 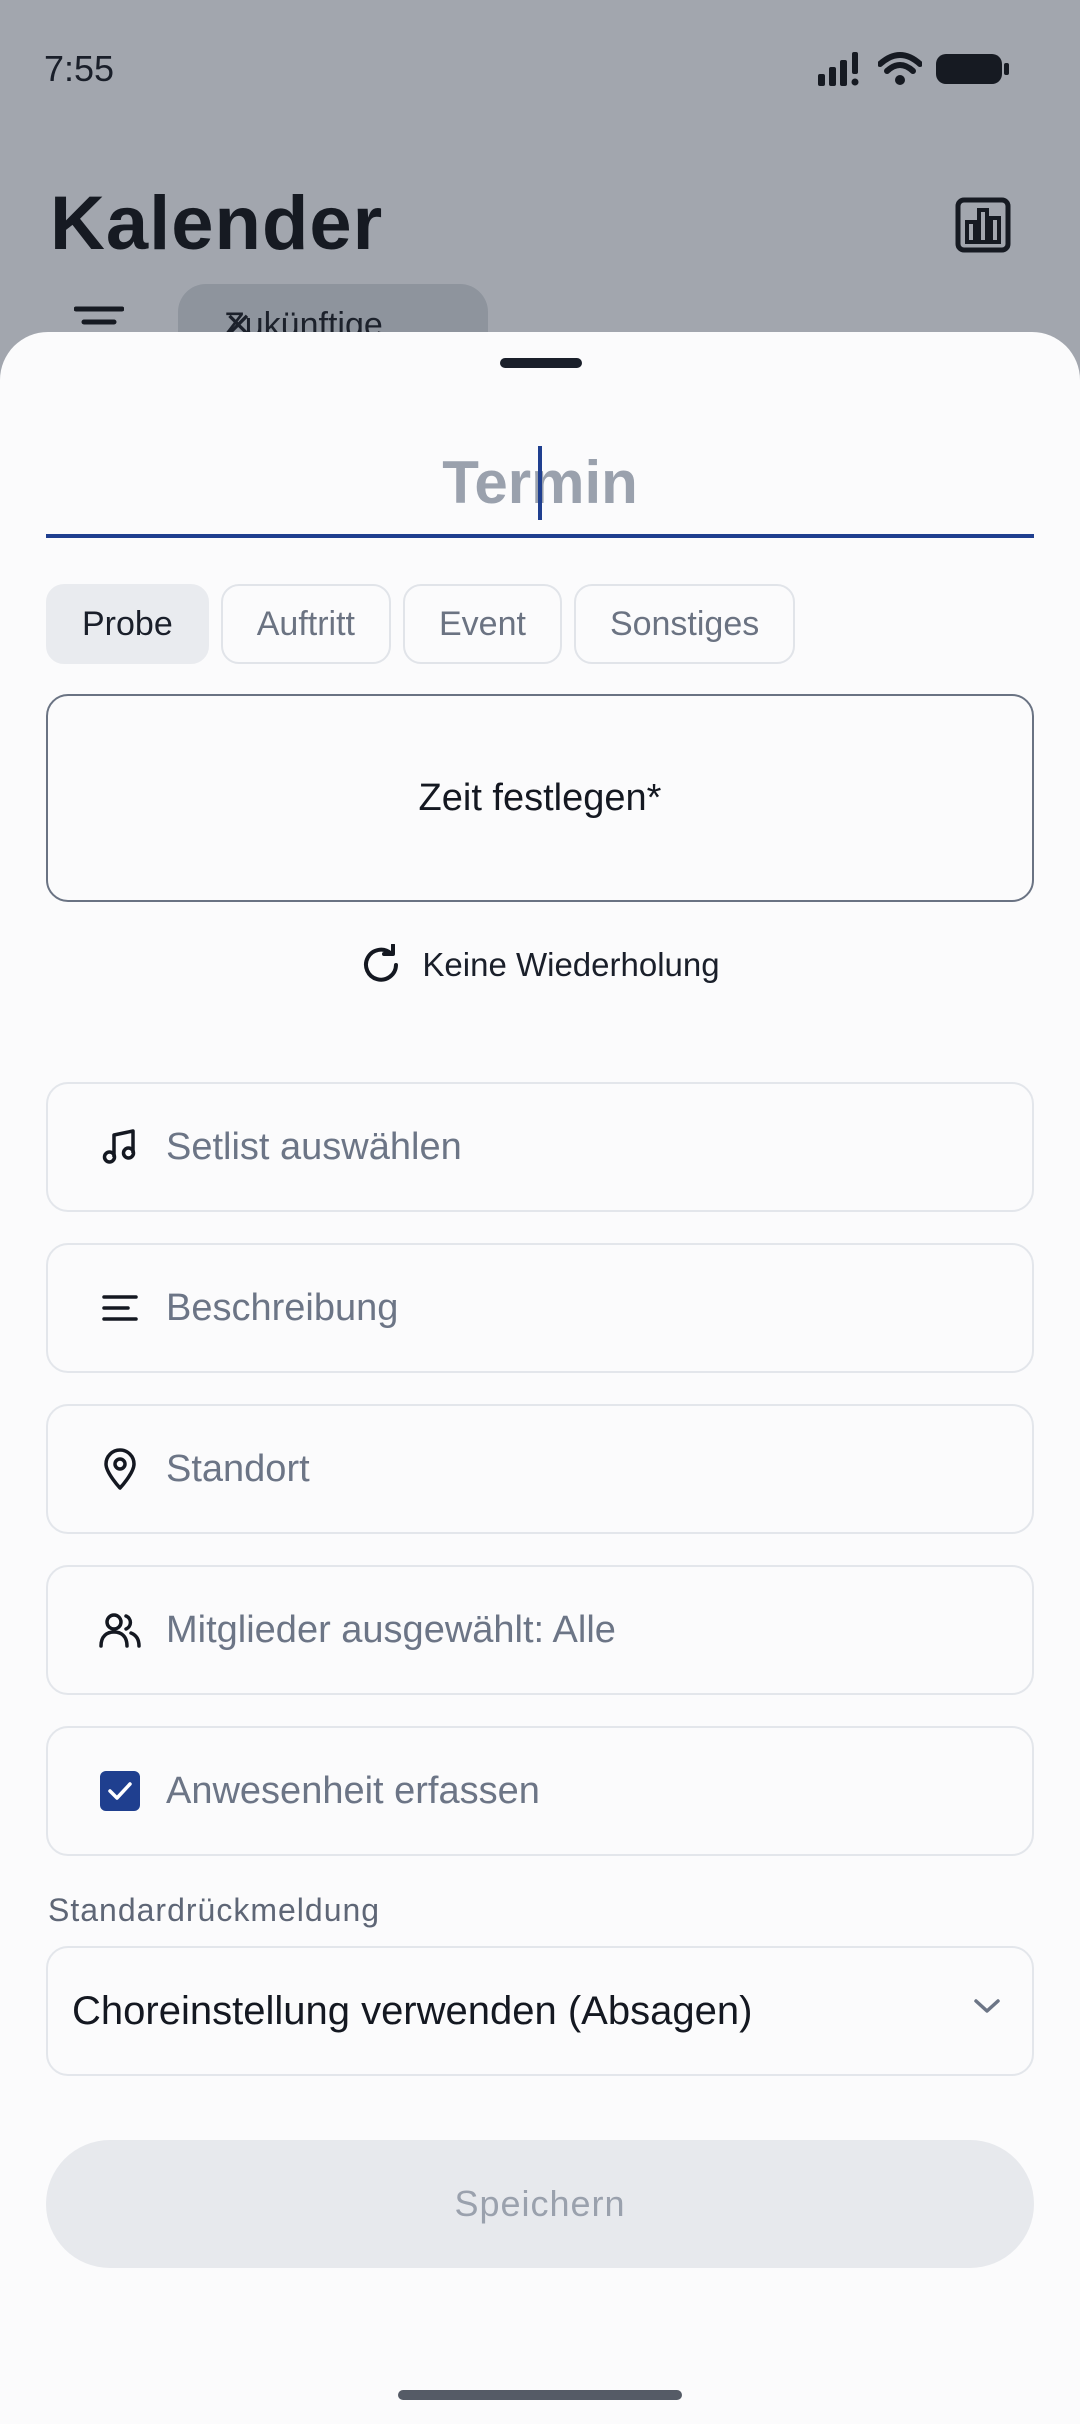 I want to click on description-label: Beschreibung, so click(x=282, y=1307).